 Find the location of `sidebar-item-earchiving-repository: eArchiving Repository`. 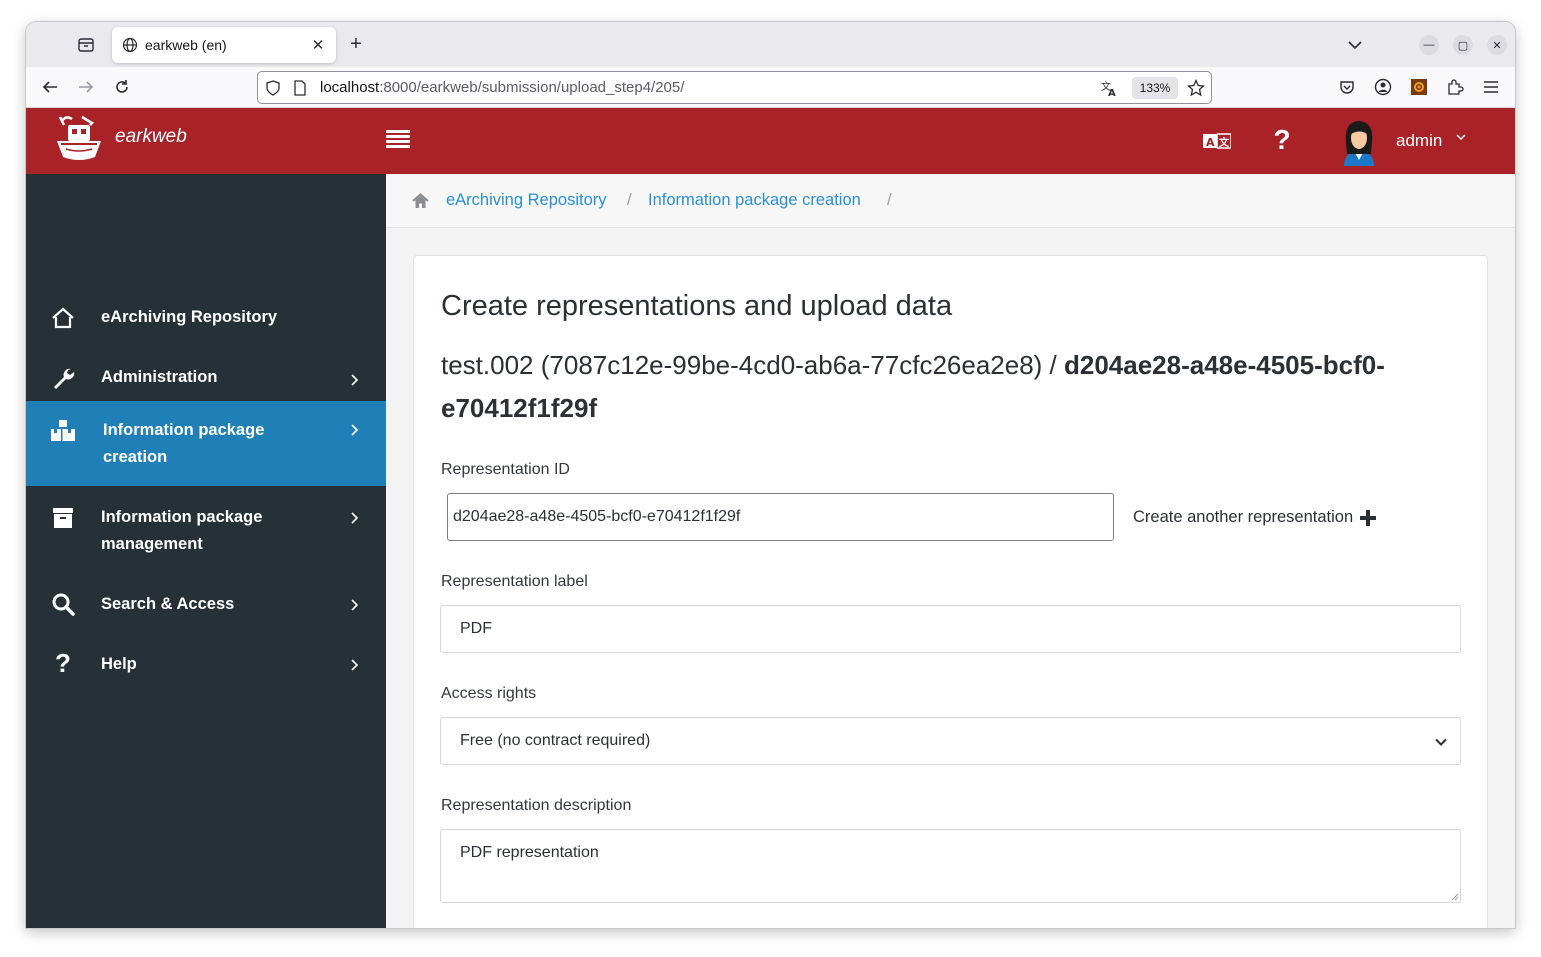

sidebar-item-earchiving-repository: eArchiving Repository is located at coordinates (206, 322).